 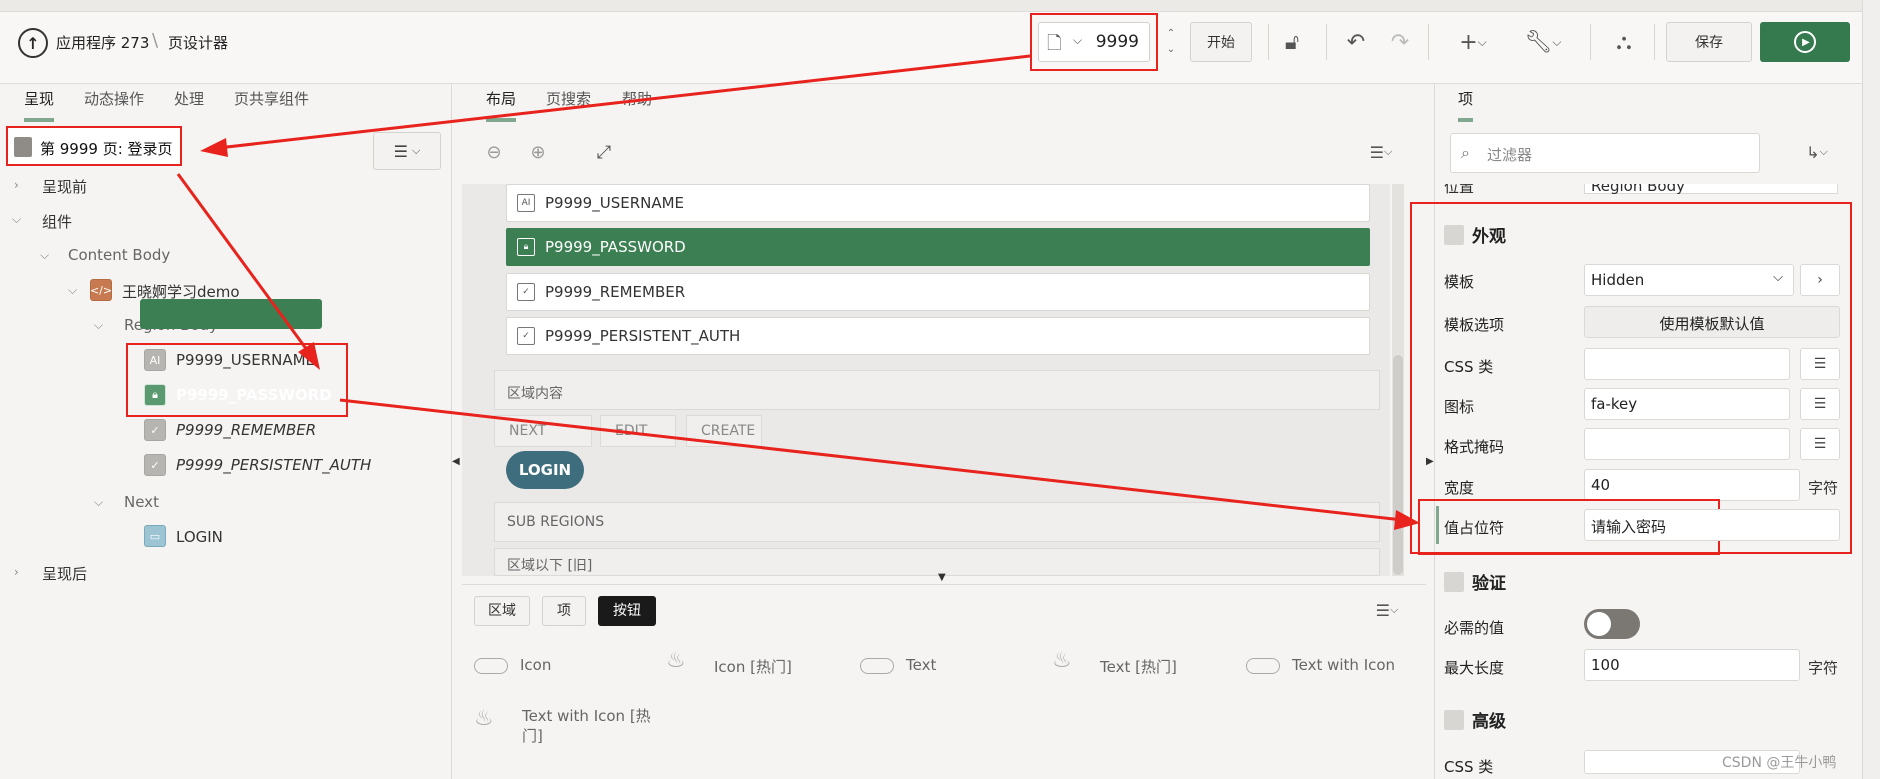 What do you see at coordinates (1543, 42) in the screenshot?
I see `wrench-icon: 🔧︎ ⌵` at bounding box center [1543, 42].